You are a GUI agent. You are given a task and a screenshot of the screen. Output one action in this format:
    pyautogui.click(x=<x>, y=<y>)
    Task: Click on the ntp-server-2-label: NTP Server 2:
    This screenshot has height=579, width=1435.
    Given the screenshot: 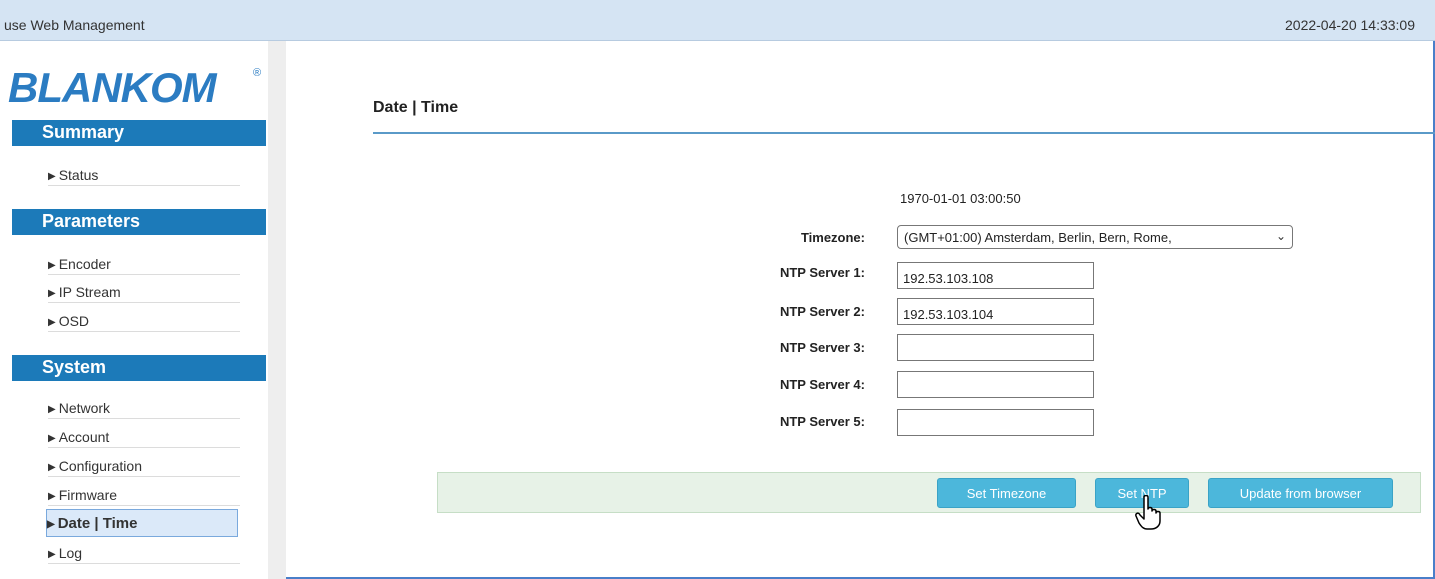 What is the action you would take?
    pyautogui.click(x=822, y=311)
    